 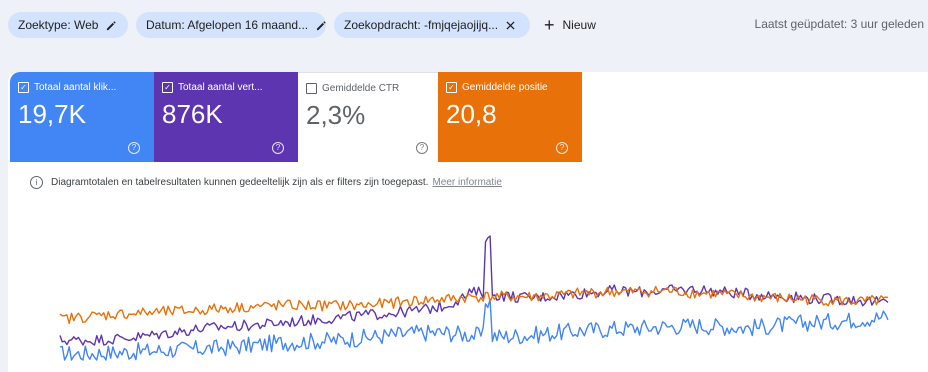 What do you see at coordinates (361, 88) in the screenshot?
I see `metric-label: Gemiddelde CTR` at bounding box center [361, 88].